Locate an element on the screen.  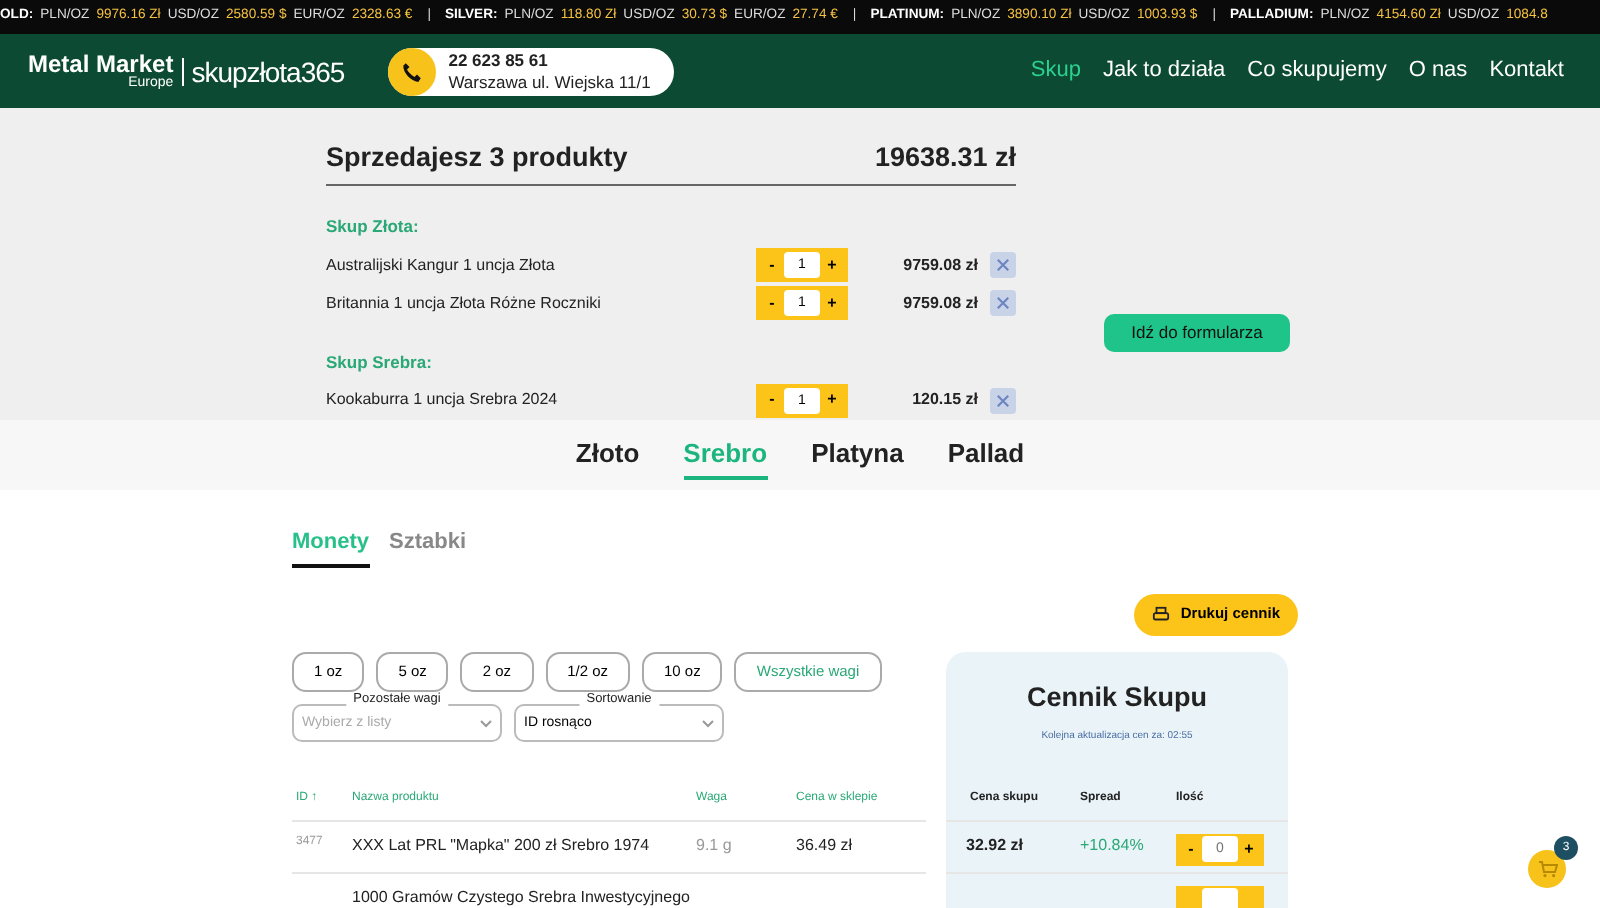
table-cell: 9.1 g is located at coordinates (742, 845).